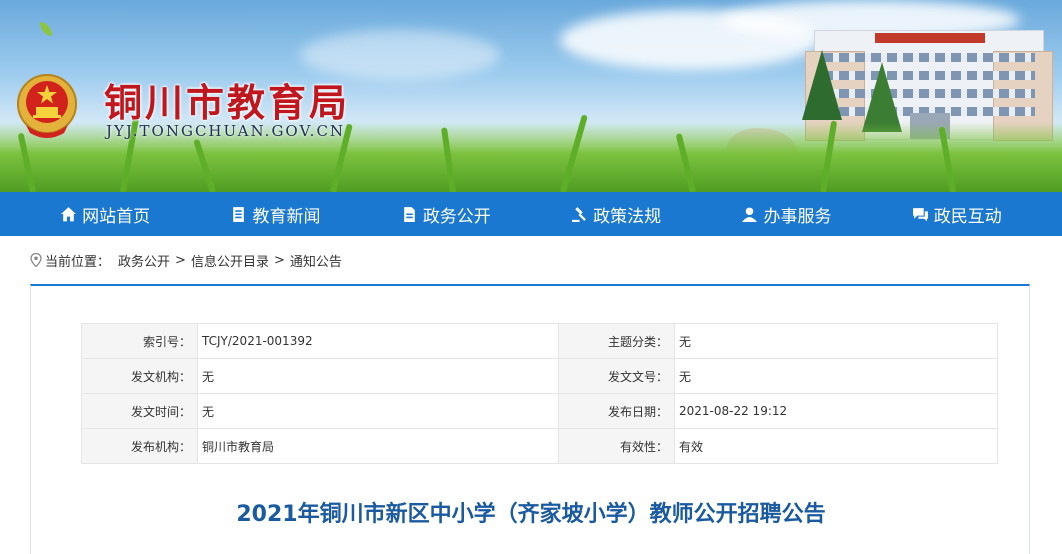  Describe the element at coordinates (378, 446) in the screenshot. I see `publisher-value: 铜川市教育局` at that location.